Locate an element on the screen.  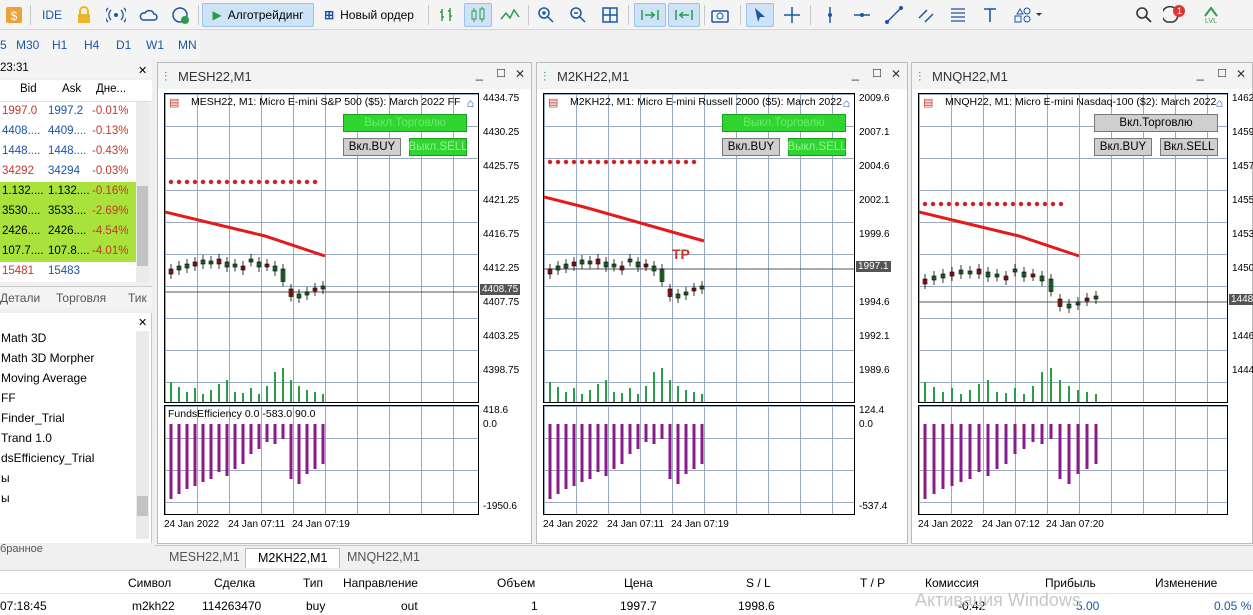
timeframe-6: MN is located at coordinates (187, 45).